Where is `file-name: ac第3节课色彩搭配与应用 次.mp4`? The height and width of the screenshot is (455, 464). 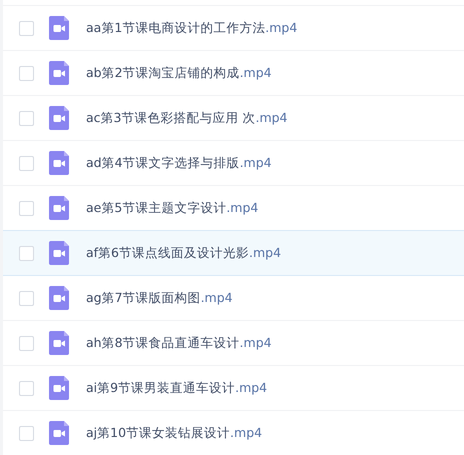
file-name: ac第3节课色彩搭配与应用 次.mp4 is located at coordinates (187, 118).